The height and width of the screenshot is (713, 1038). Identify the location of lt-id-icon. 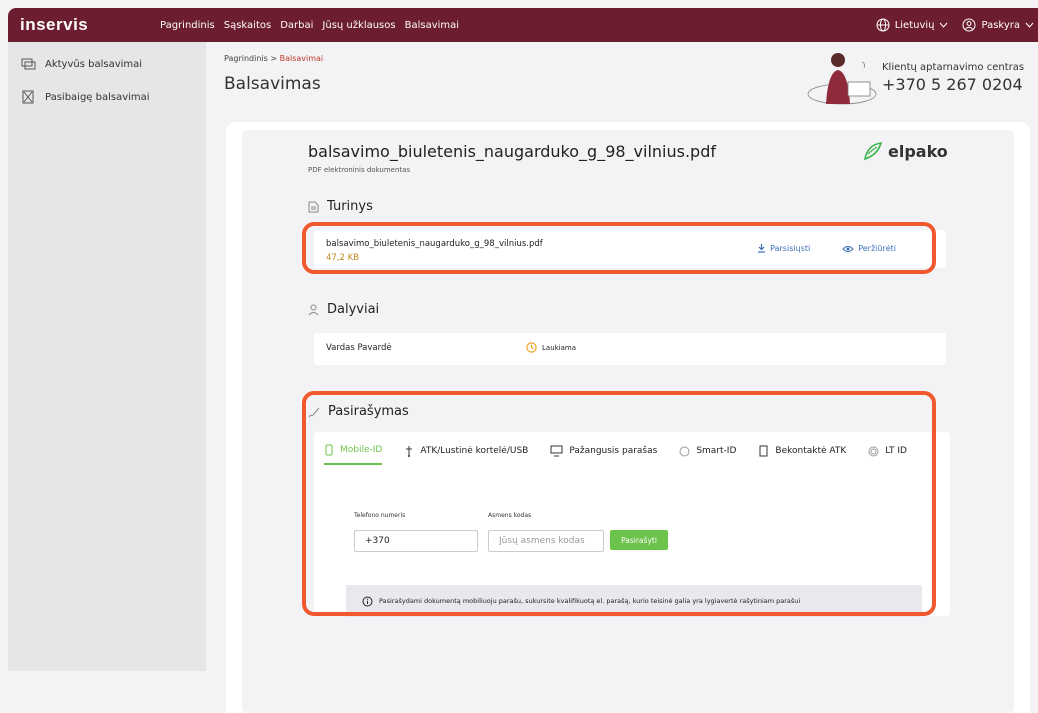
(873, 451).